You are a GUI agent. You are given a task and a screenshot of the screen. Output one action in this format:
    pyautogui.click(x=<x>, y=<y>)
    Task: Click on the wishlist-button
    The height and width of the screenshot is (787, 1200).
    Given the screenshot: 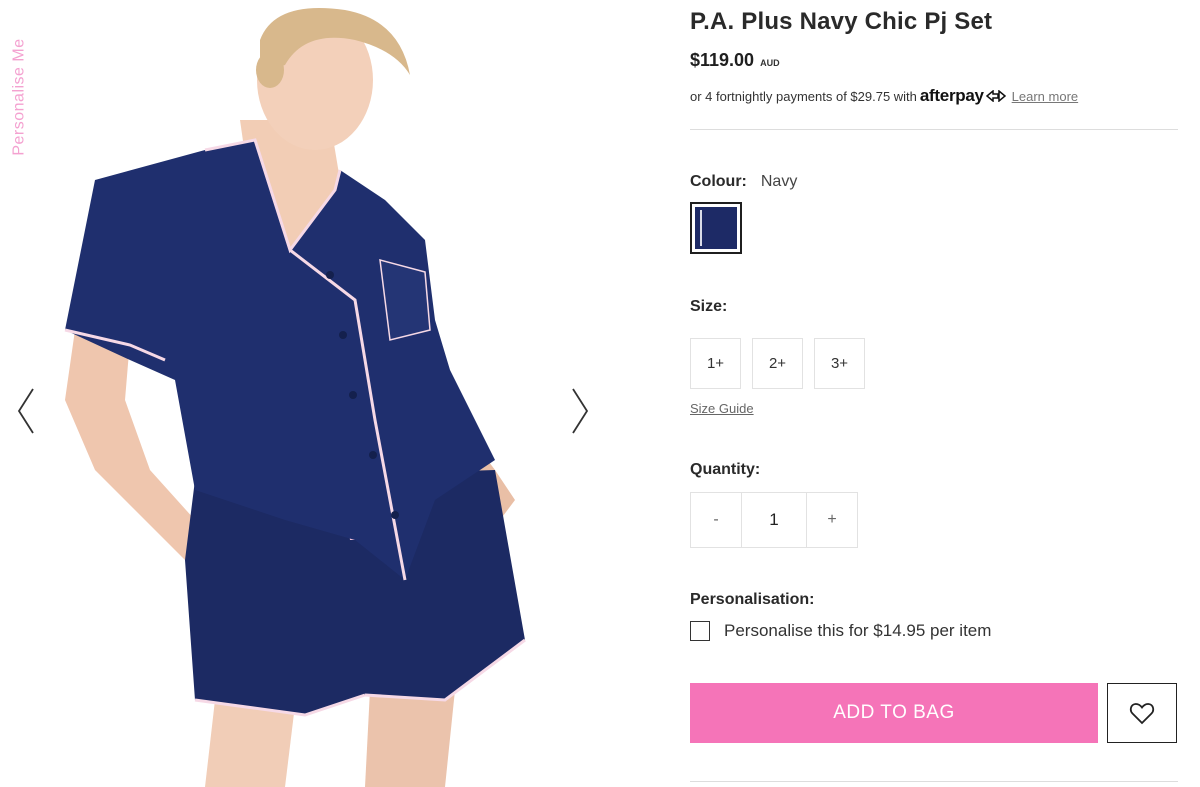 What is the action you would take?
    pyautogui.click(x=1142, y=713)
    